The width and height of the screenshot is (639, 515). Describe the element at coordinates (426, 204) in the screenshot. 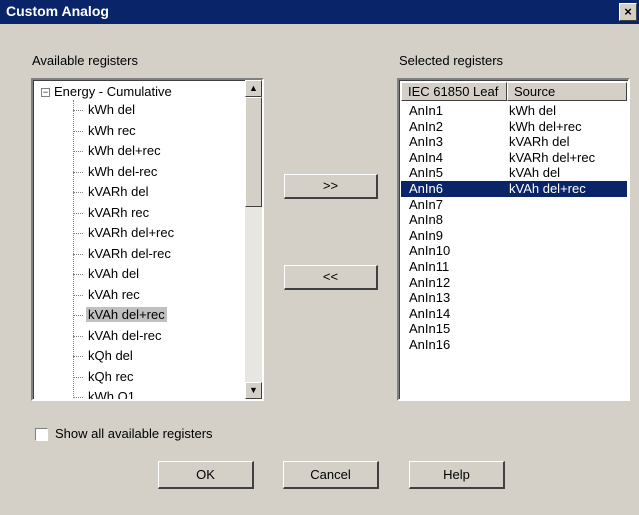

I see `leaf-cell: AnIn7` at that location.